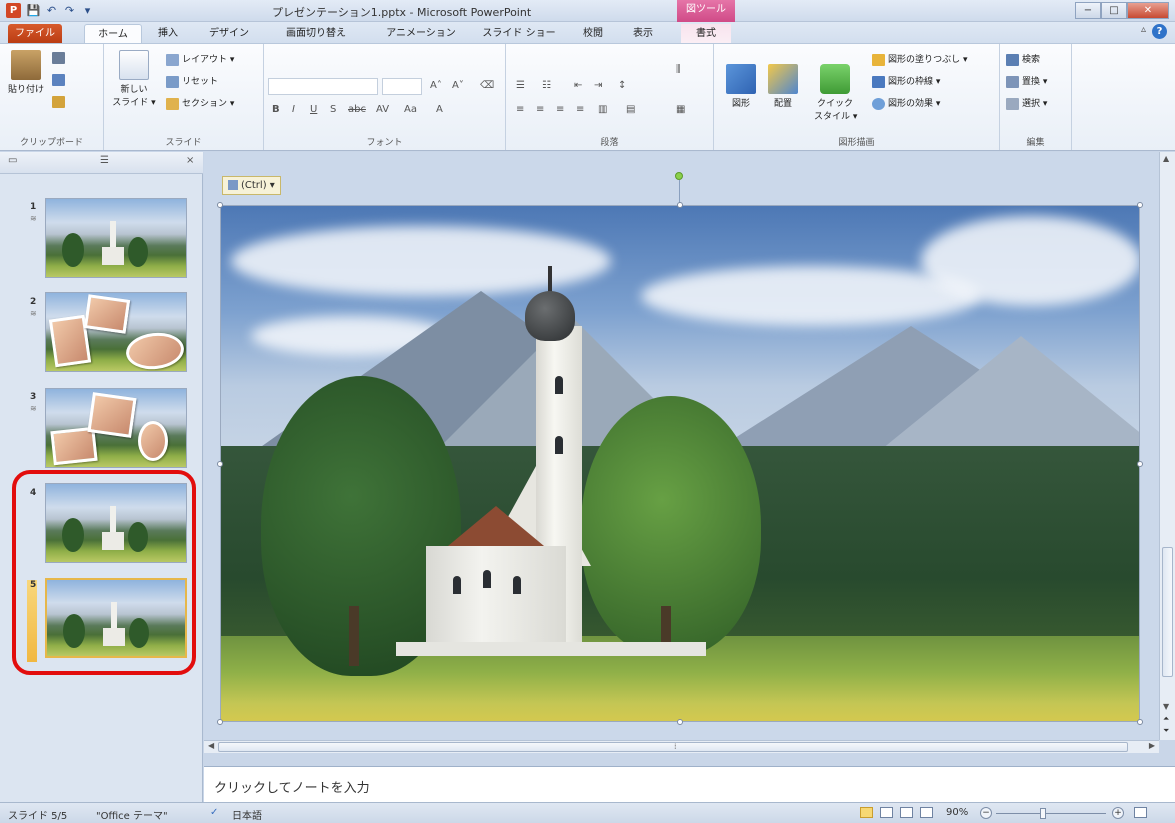 The width and height of the screenshot is (1175, 823). I want to click on slide-sorter-view-icon, so click(886, 812).